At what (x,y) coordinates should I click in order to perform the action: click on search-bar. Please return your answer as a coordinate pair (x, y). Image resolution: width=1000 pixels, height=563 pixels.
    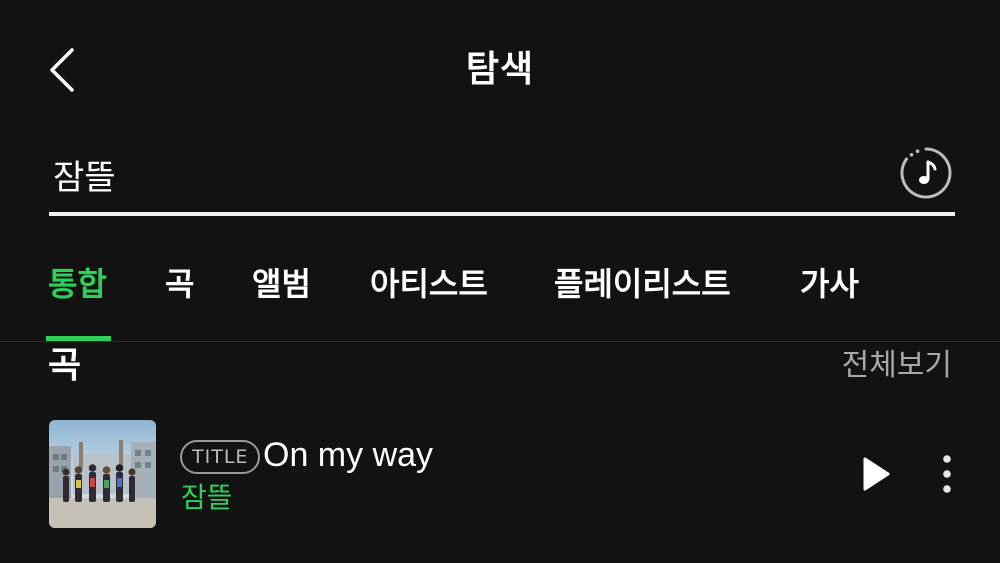
    Looking at the image, I should click on (502, 178).